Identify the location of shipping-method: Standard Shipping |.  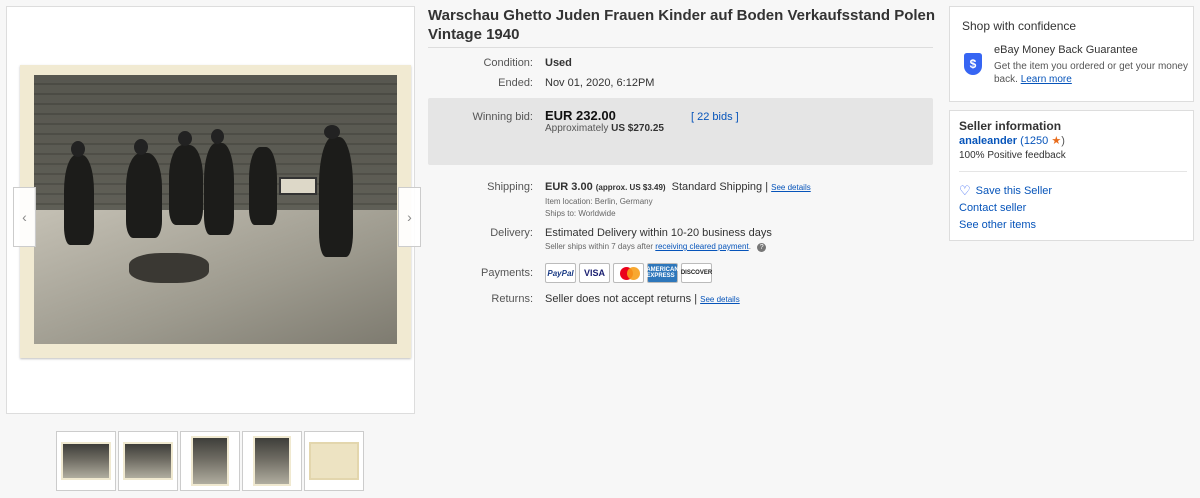
(720, 187).